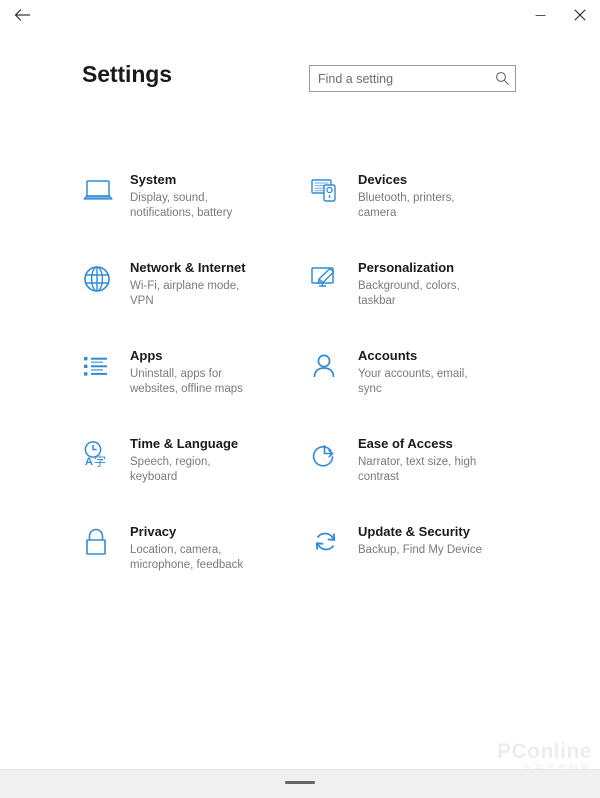 Image resolution: width=600 pixels, height=798 pixels. What do you see at coordinates (406, 267) in the screenshot?
I see `tile-title: Personalization` at bounding box center [406, 267].